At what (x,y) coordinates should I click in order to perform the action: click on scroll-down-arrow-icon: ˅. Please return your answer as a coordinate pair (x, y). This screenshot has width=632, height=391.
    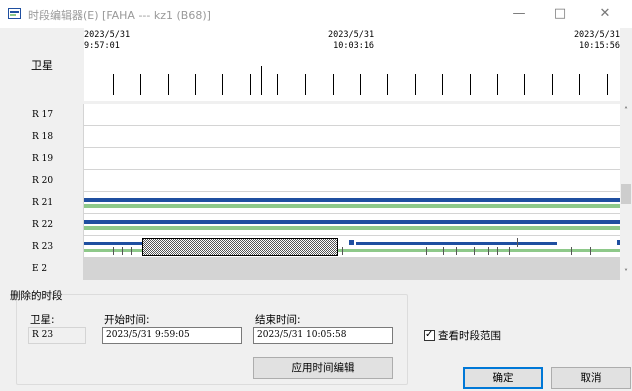
    Looking at the image, I should click on (626, 273).